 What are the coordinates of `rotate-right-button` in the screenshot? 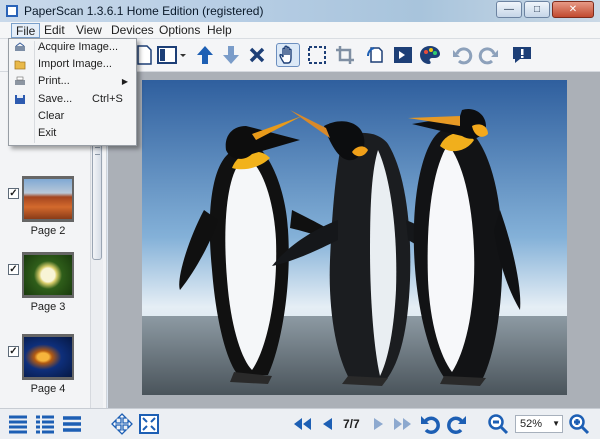 It's located at (457, 424).